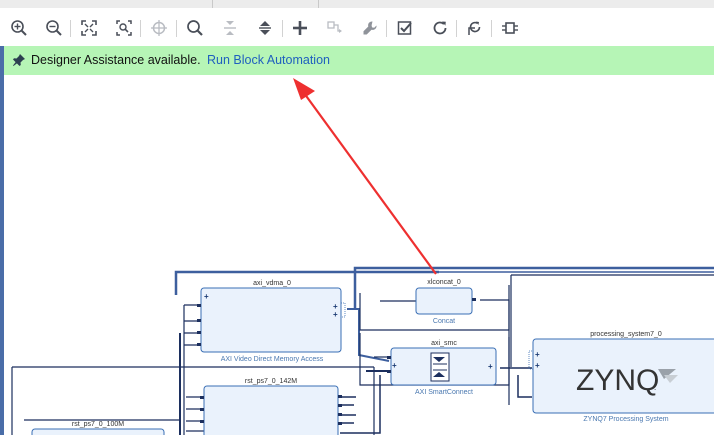 This screenshot has height=435, width=714. I want to click on center-icon, so click(159, 28).